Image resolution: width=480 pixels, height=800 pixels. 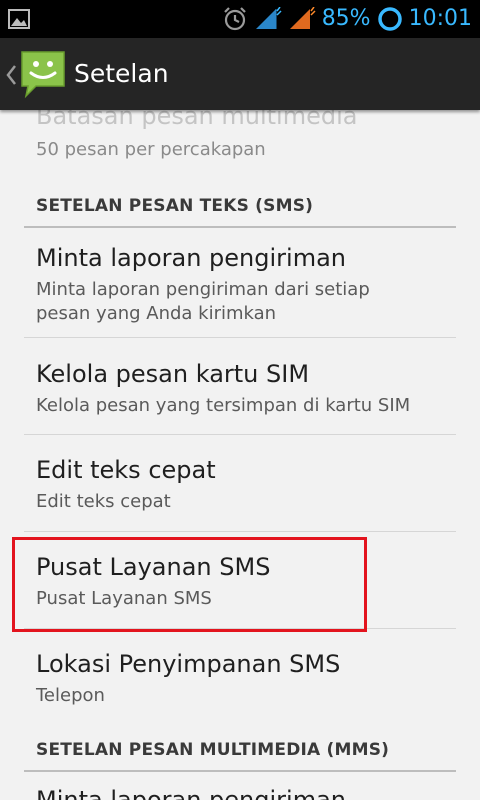 I want to click on section-header-sms: SETELAN PESAN TEKS (SMS), so click(x=175, y=206).